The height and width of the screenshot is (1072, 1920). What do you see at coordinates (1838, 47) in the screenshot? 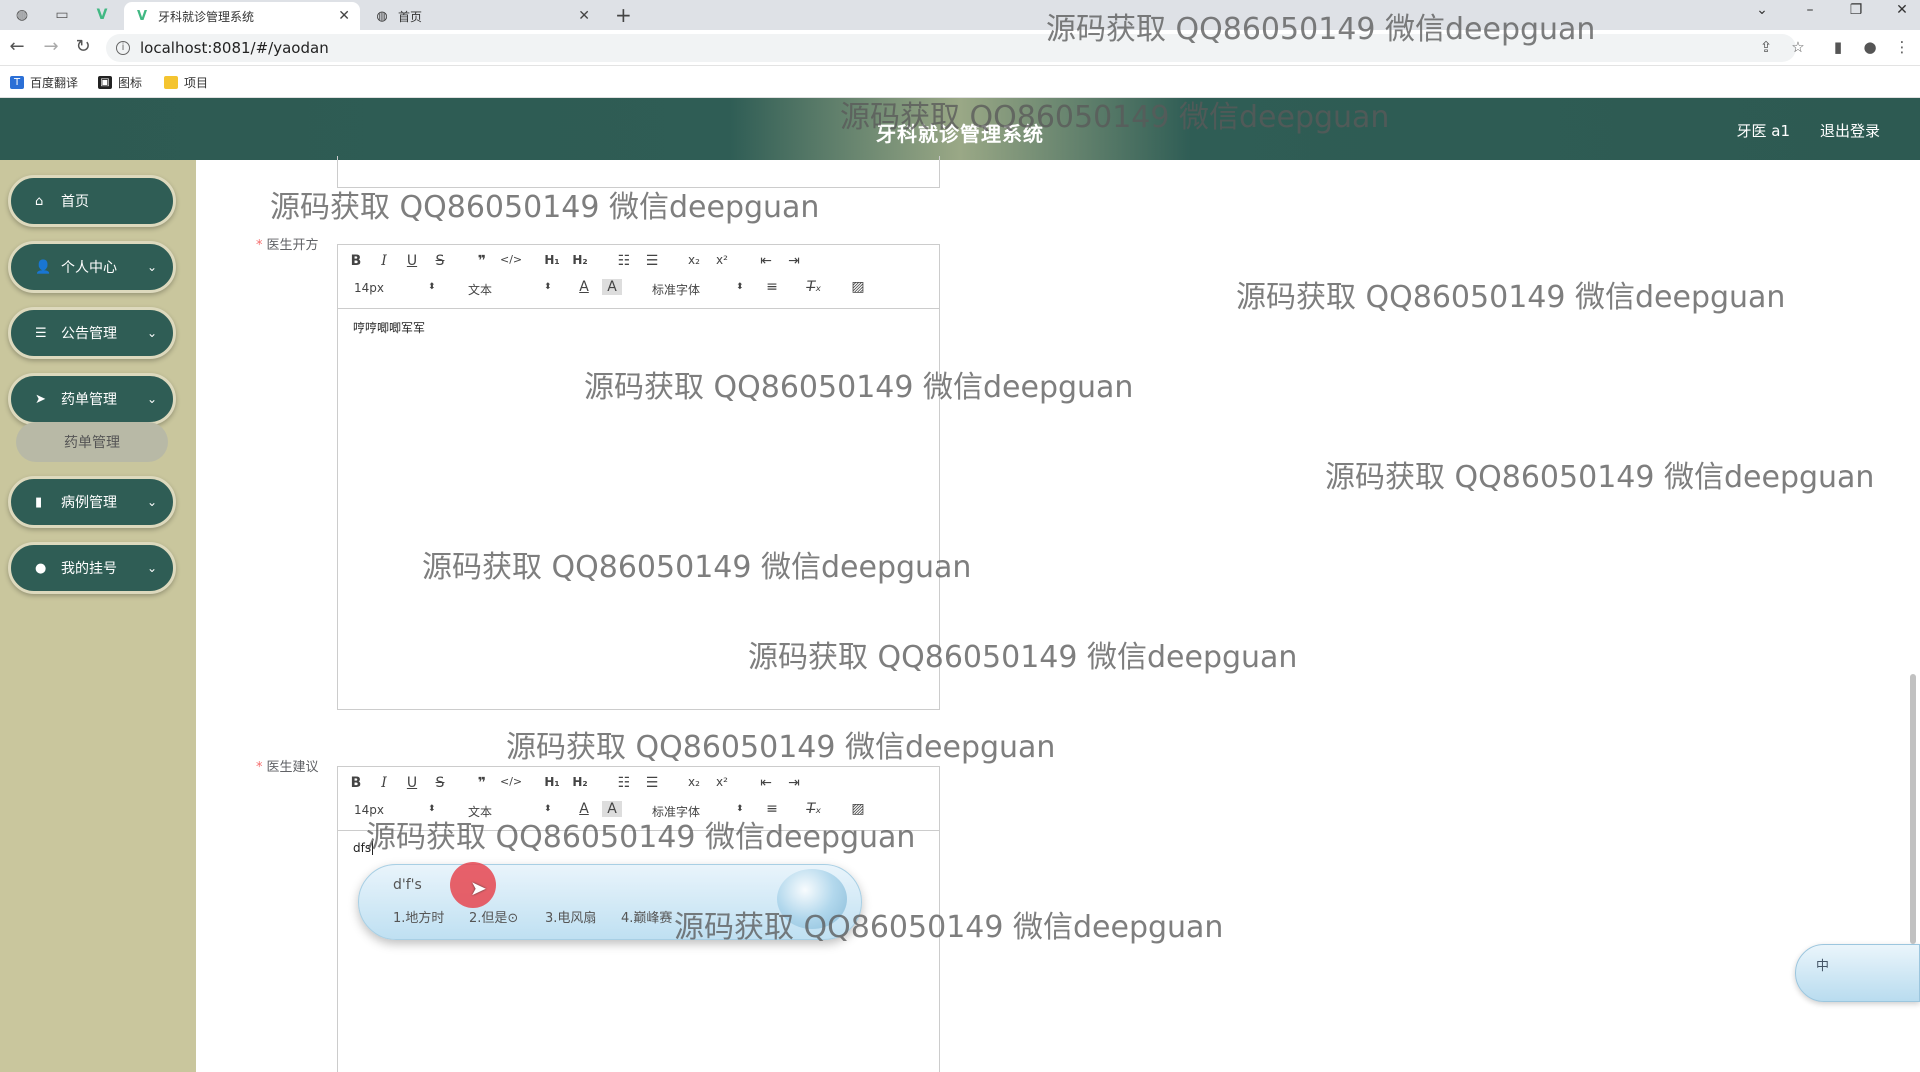
I see `sidepanel-icon: ▮` at bounding box center [1838, 47].